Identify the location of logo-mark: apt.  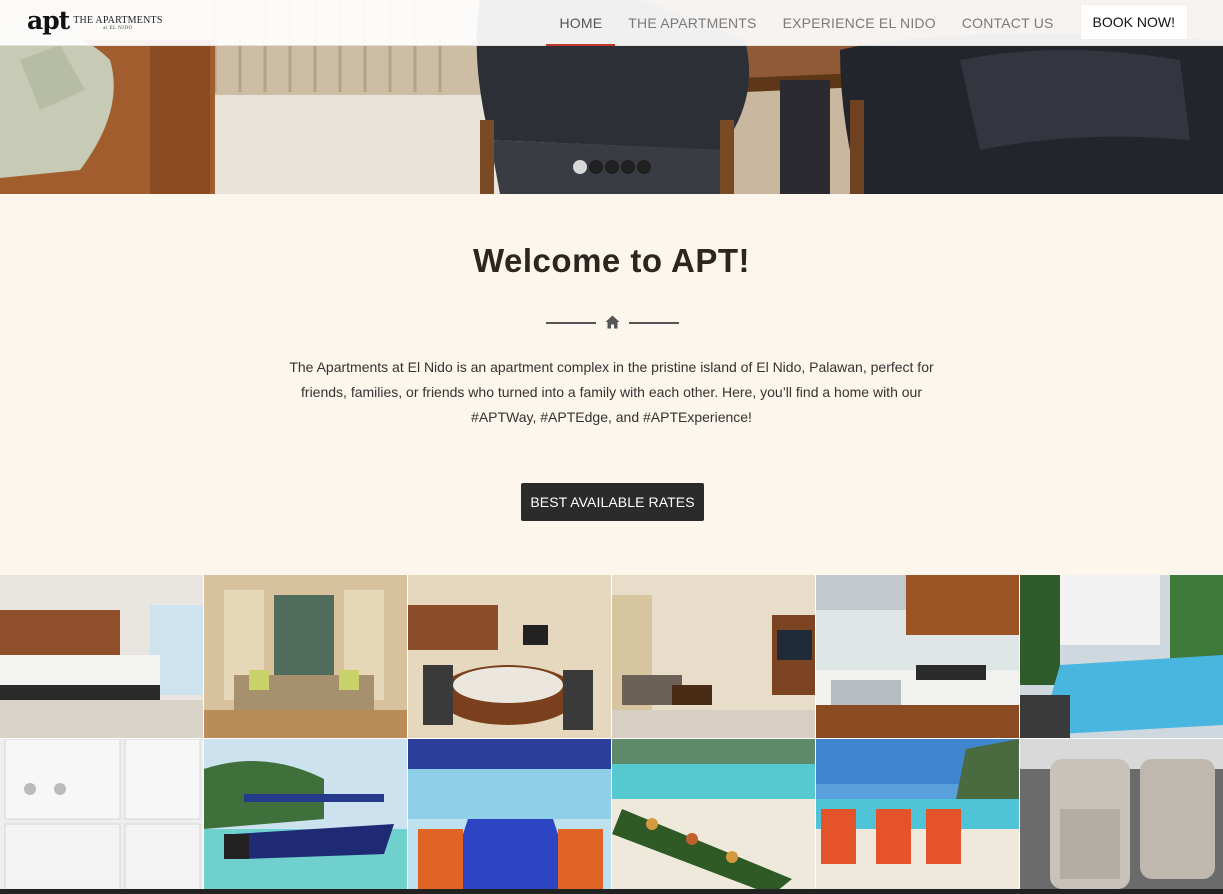
(48, 20).